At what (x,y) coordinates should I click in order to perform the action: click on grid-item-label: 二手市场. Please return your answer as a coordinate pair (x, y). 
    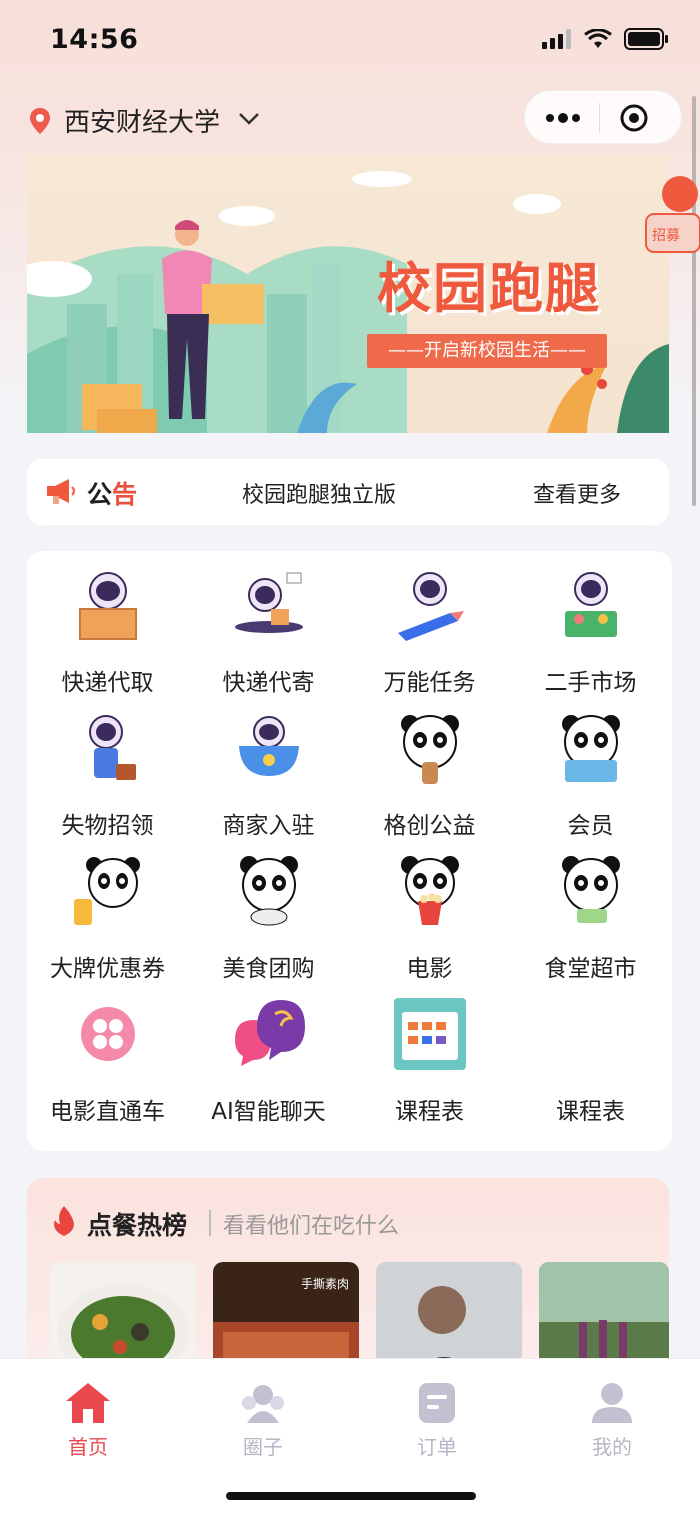
    Looking at the image, I should click on (590, 683).